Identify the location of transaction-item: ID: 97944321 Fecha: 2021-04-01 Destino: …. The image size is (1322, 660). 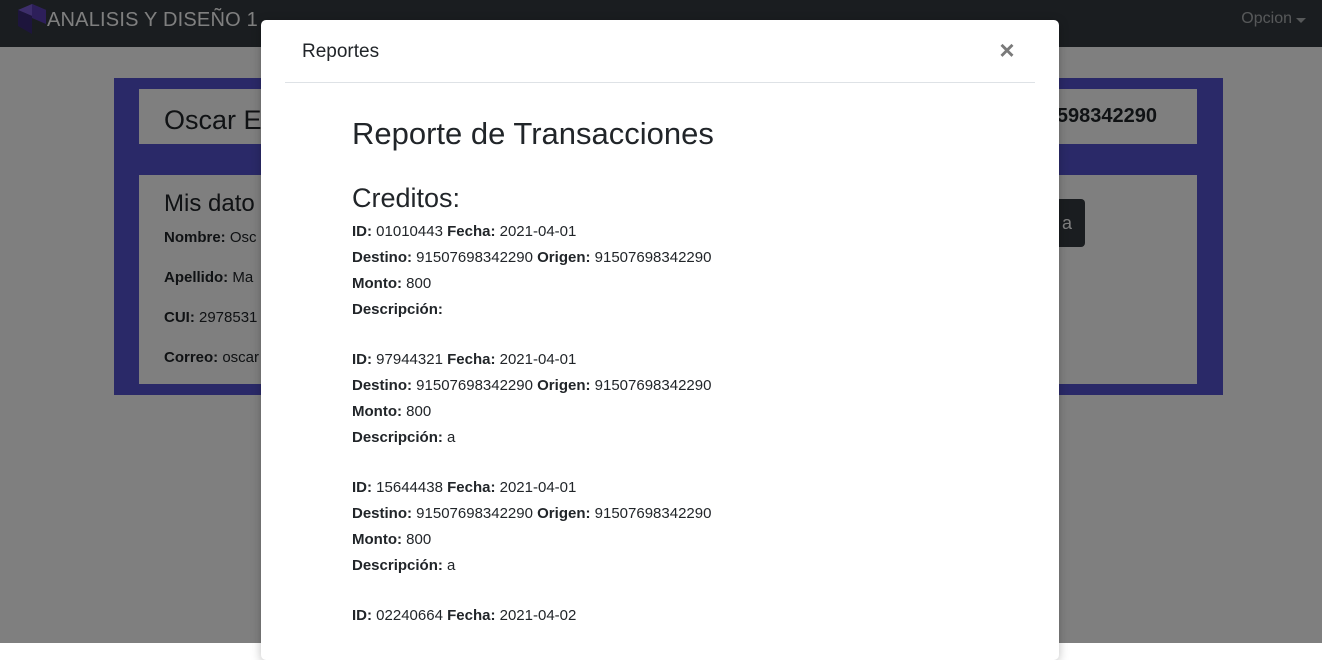
(662, 399).